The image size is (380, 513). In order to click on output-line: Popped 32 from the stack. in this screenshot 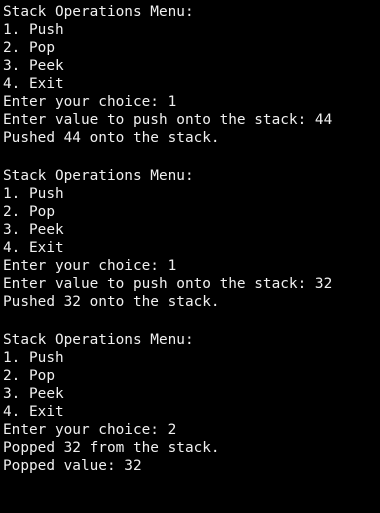, I will do `click(111, 448)`.